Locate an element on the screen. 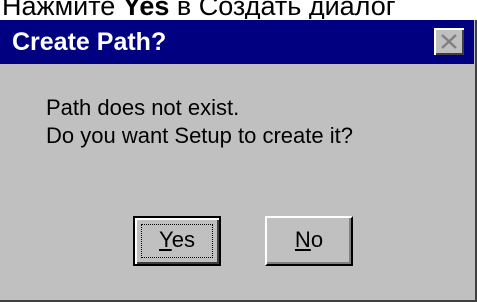 The height and width of the screenshot is (302, 477). caption-text-before: Нажмите is located at coordinates (62, 9).